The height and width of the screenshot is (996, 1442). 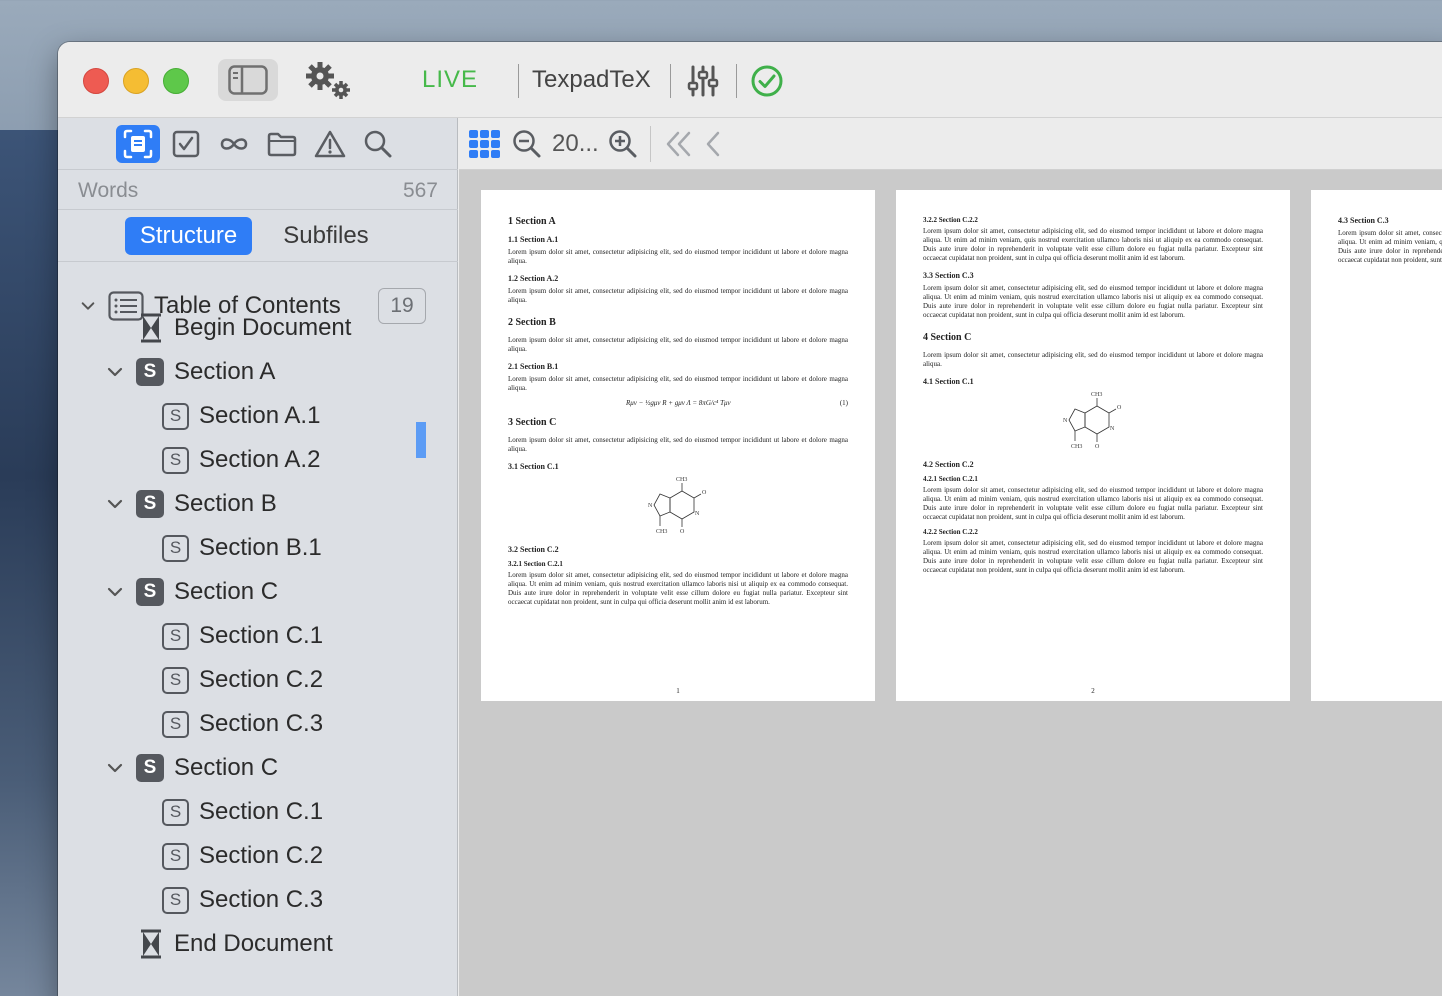 I want to click on grid-icon, so click(x=484, y=144).